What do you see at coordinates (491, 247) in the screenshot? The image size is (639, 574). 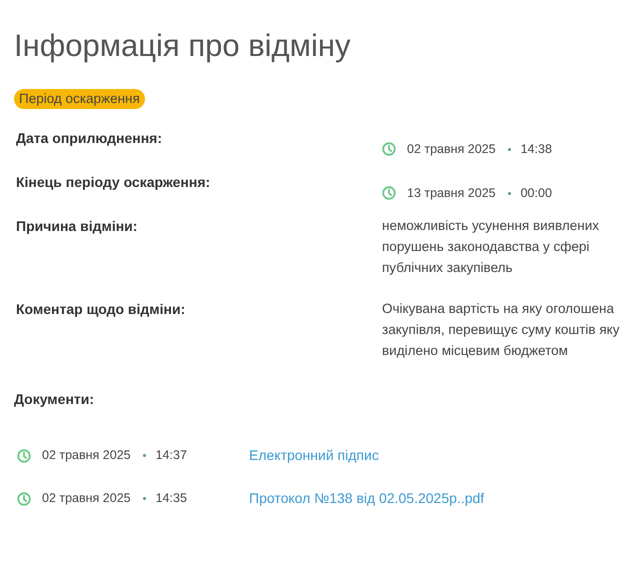 I see `field-value: неможливість усунення виявлених порушень законодавства у сфері публічних закупівель` at bounding box center [491, 247].